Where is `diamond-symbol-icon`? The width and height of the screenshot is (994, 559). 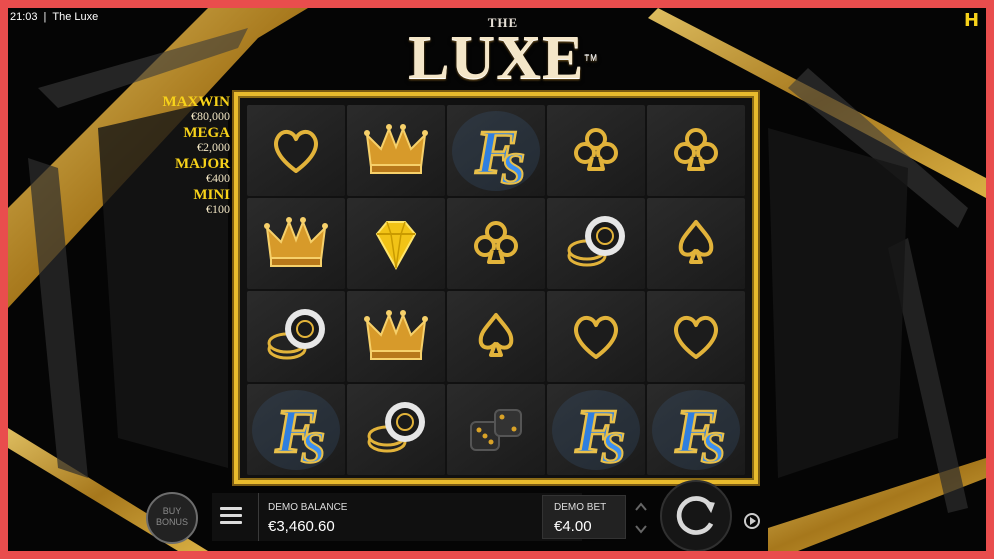
diamond-symbol-icon is located at coordinates (396, 246).